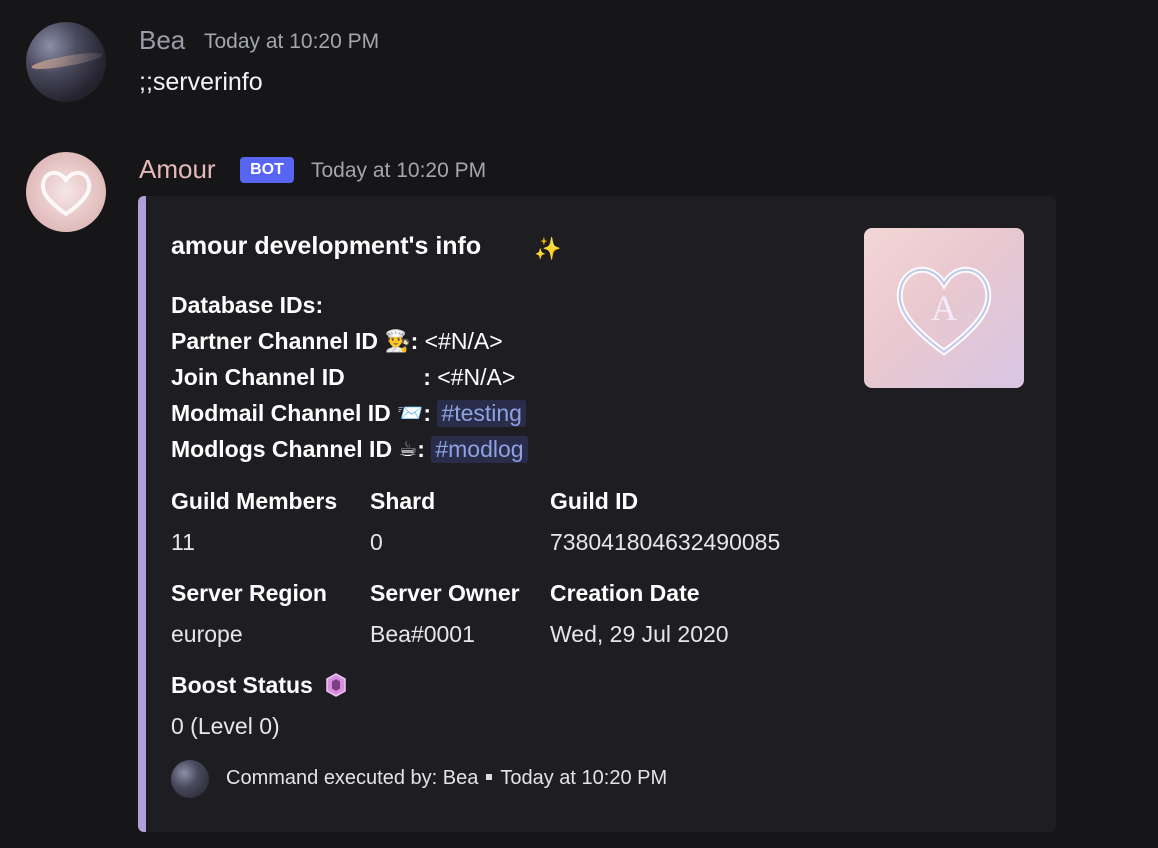 The width and height of the screenshot is (1158, 848). I want to click on heart-logo-icon, so click(66, 193).